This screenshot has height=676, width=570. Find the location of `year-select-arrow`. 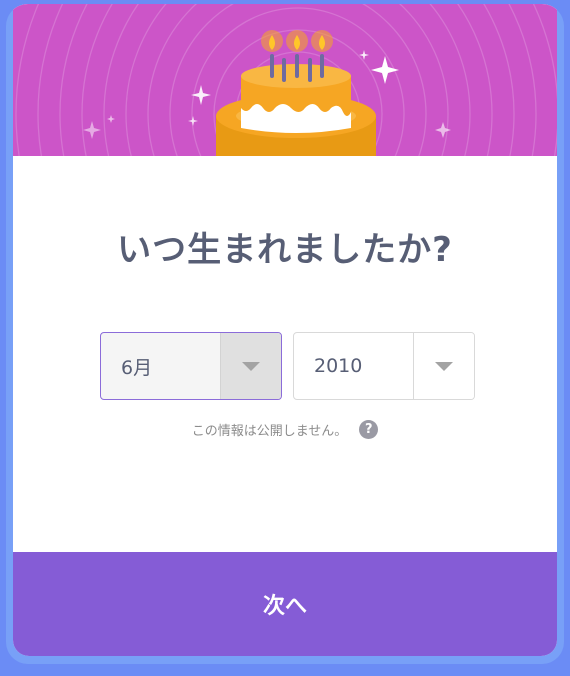

year-select-arrow is located at coordinates (443, 366).